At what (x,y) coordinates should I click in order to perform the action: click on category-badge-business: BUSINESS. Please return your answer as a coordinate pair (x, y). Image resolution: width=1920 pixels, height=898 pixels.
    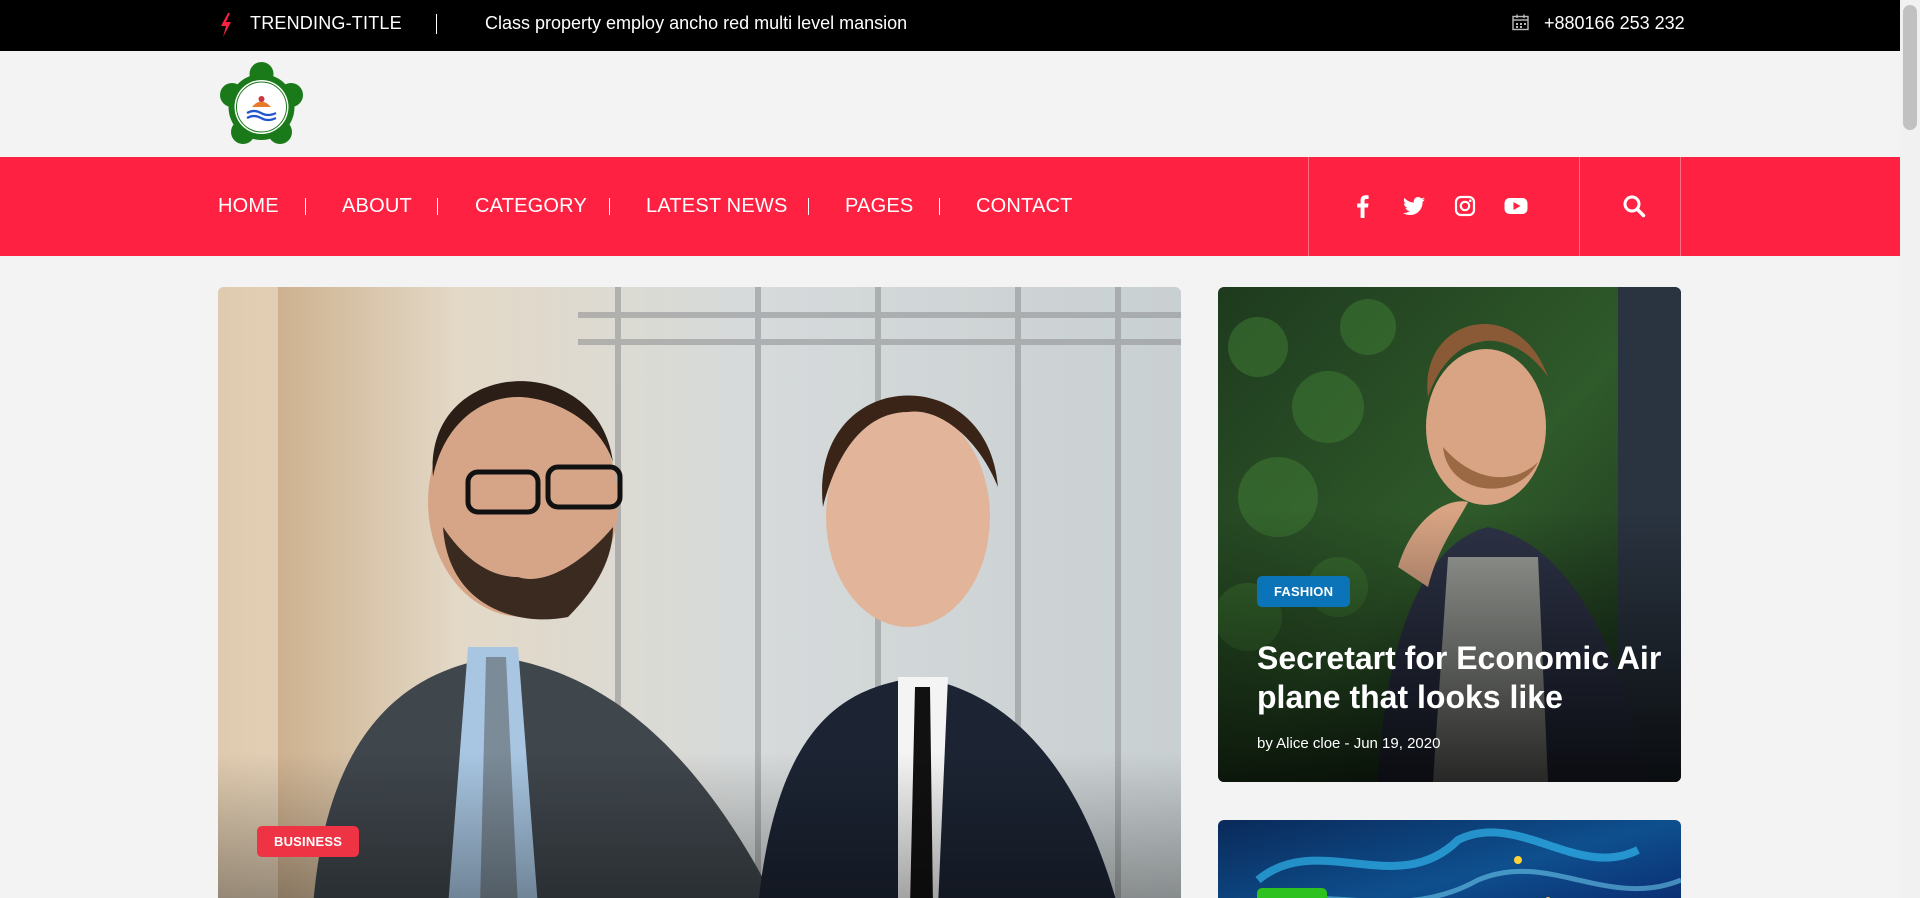
    Looking at the image, I should click on (308, 841).